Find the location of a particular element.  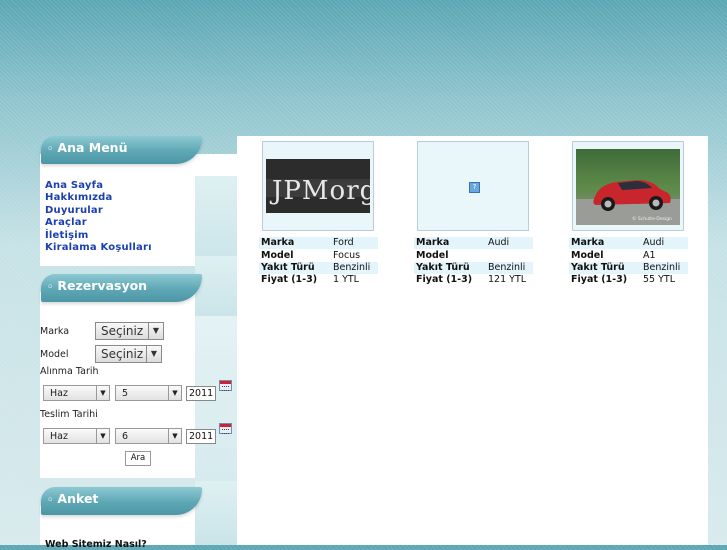

menu-header: ◦ Ana Menü is located at coordinates (121, 150).